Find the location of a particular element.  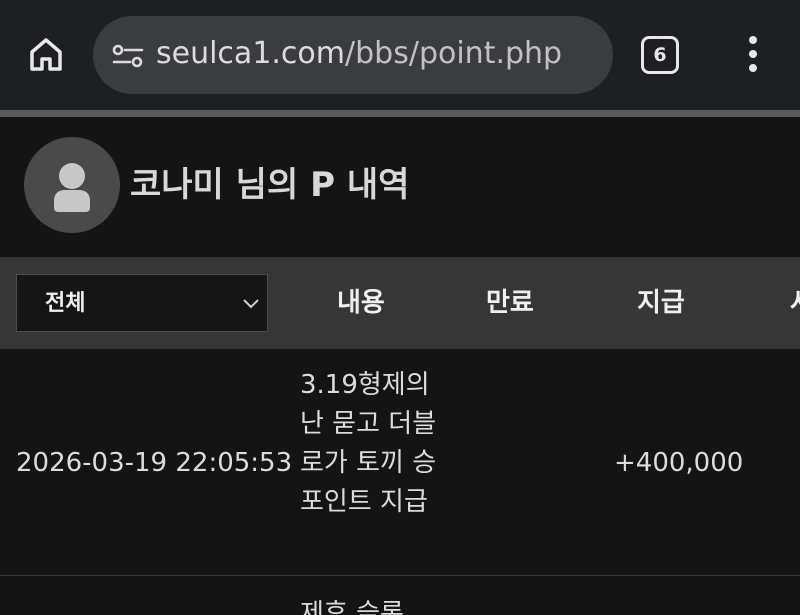

url-path: /bbs/point.php is located at coordinates (454, 53).